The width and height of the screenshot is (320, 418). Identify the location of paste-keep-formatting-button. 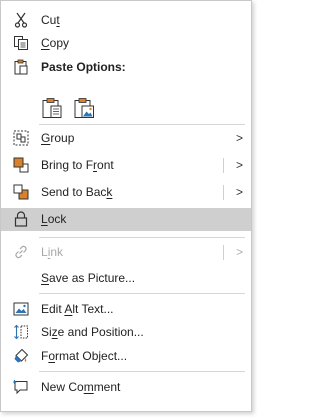
(52, 109).